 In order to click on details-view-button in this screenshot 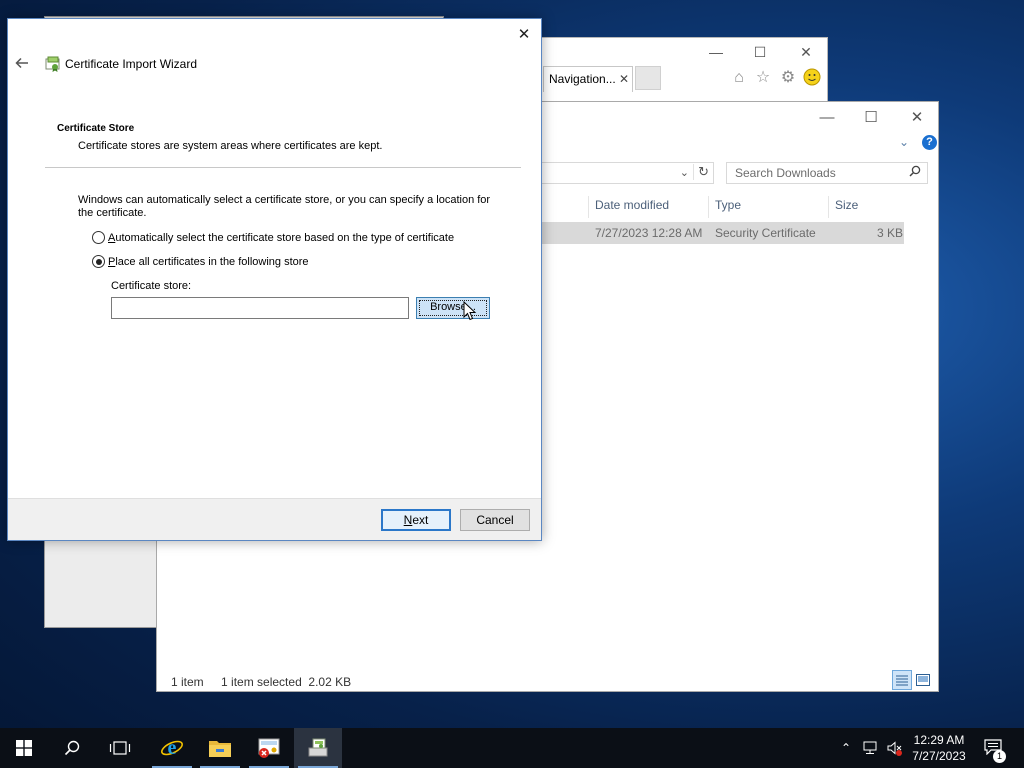, I will do `click(902, 680)`.